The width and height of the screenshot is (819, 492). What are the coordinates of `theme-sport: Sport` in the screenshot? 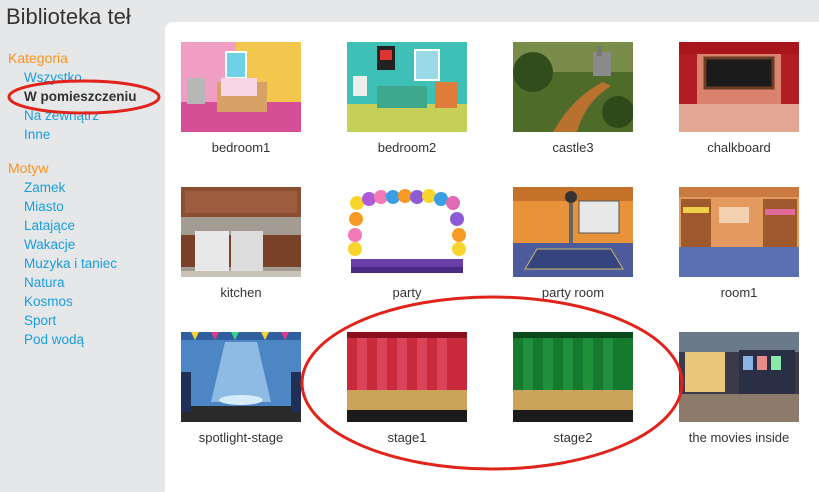 It's located at (40, 320).